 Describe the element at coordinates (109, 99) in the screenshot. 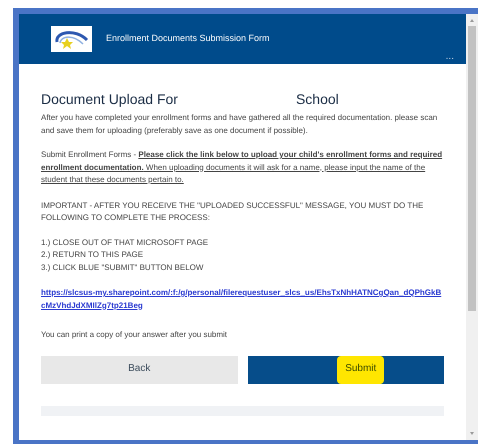

I see `page-heading: Document Upload For` at that location.